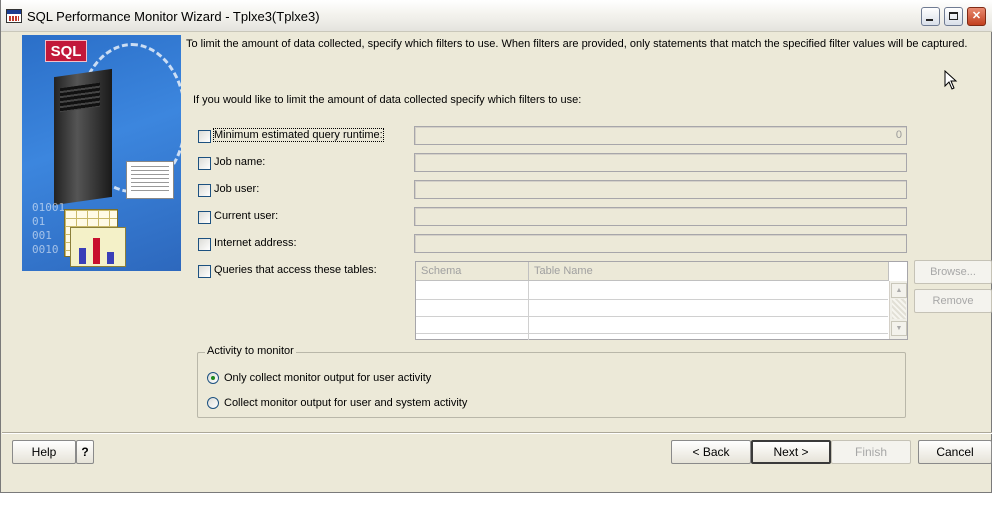 The image size is (992, 525). Describe the element at coordinates (298, 135) in the screenshot. I see `runtime-label: Minimum estimated query runtime:` at that location.